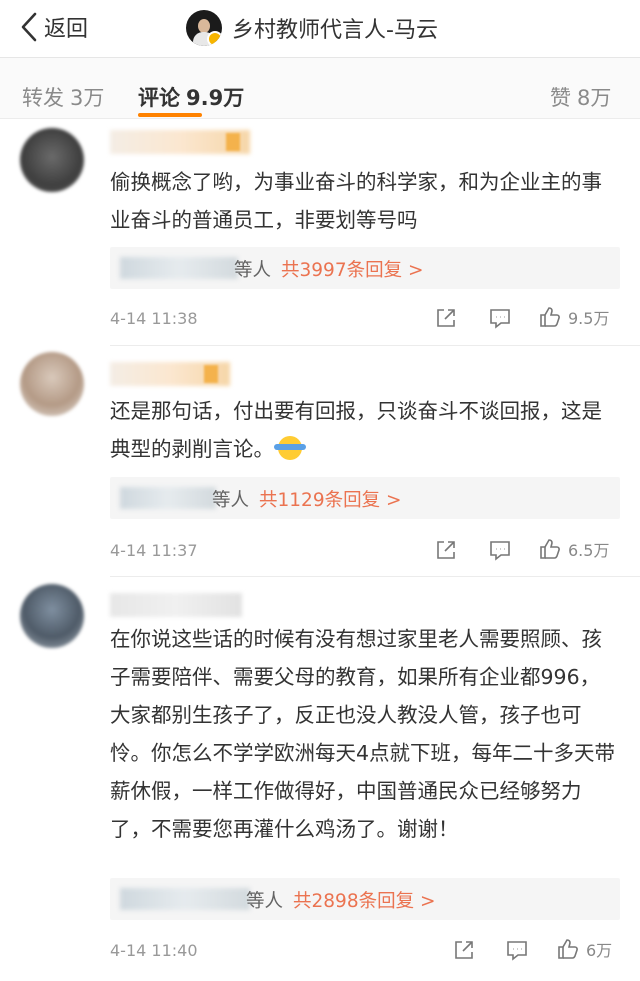 This screenshot has width=640, height=981. I want to click on reply-count-link: 共3997条回复 >, so click(352, 270).